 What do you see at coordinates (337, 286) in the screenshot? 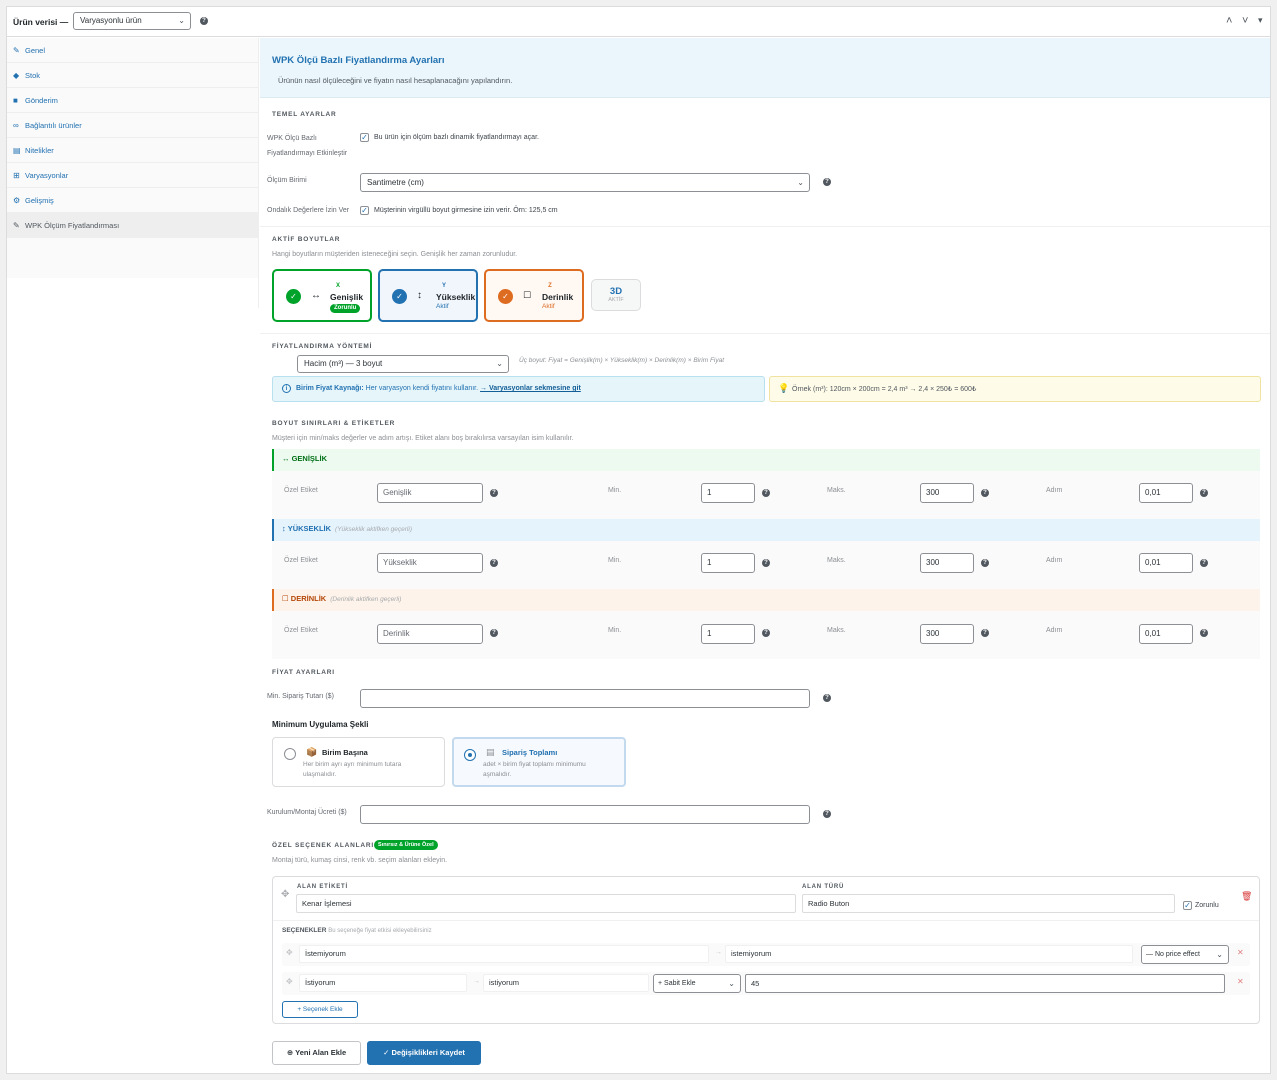
I see `dimension-letter: X` at bounding box center [337, 286].